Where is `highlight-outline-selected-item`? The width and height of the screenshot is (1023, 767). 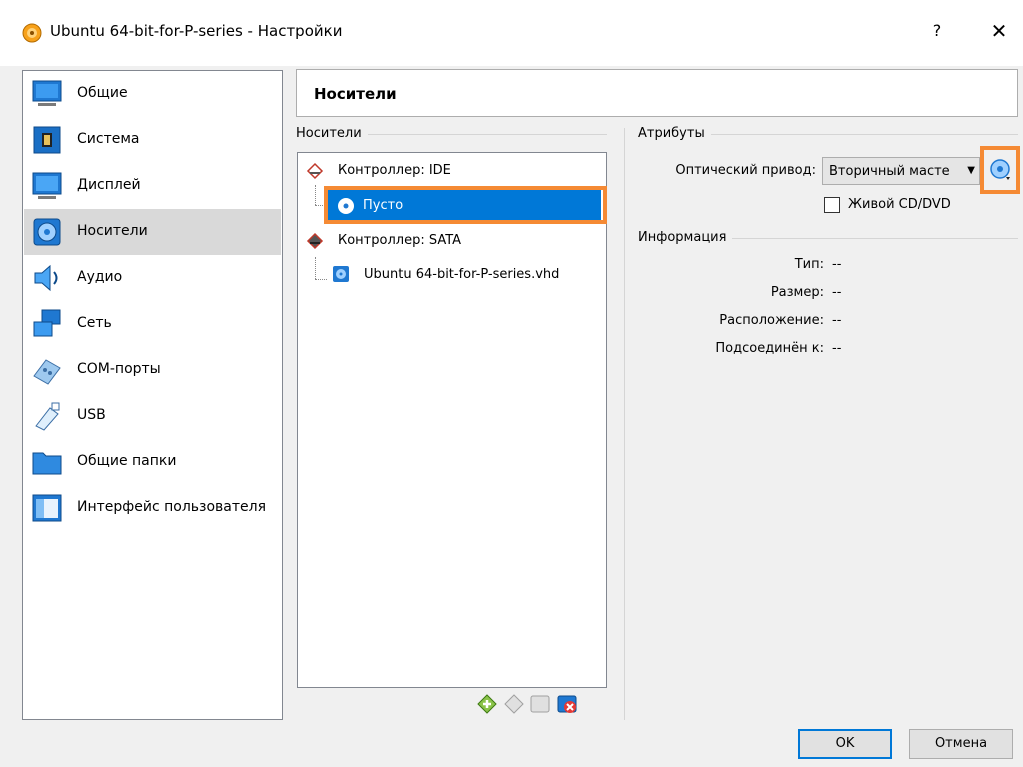 highlight-outline-selected-item is located at coordinates (465, 205).